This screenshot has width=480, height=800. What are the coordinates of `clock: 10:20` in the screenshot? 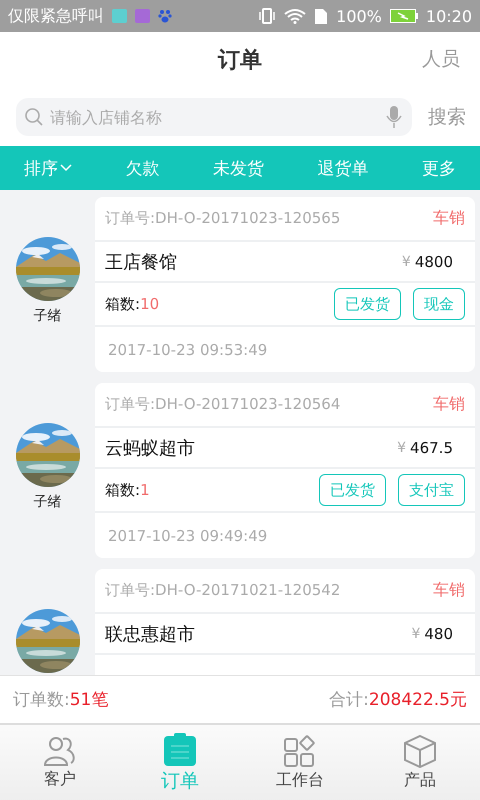 It's located at (449, 16).